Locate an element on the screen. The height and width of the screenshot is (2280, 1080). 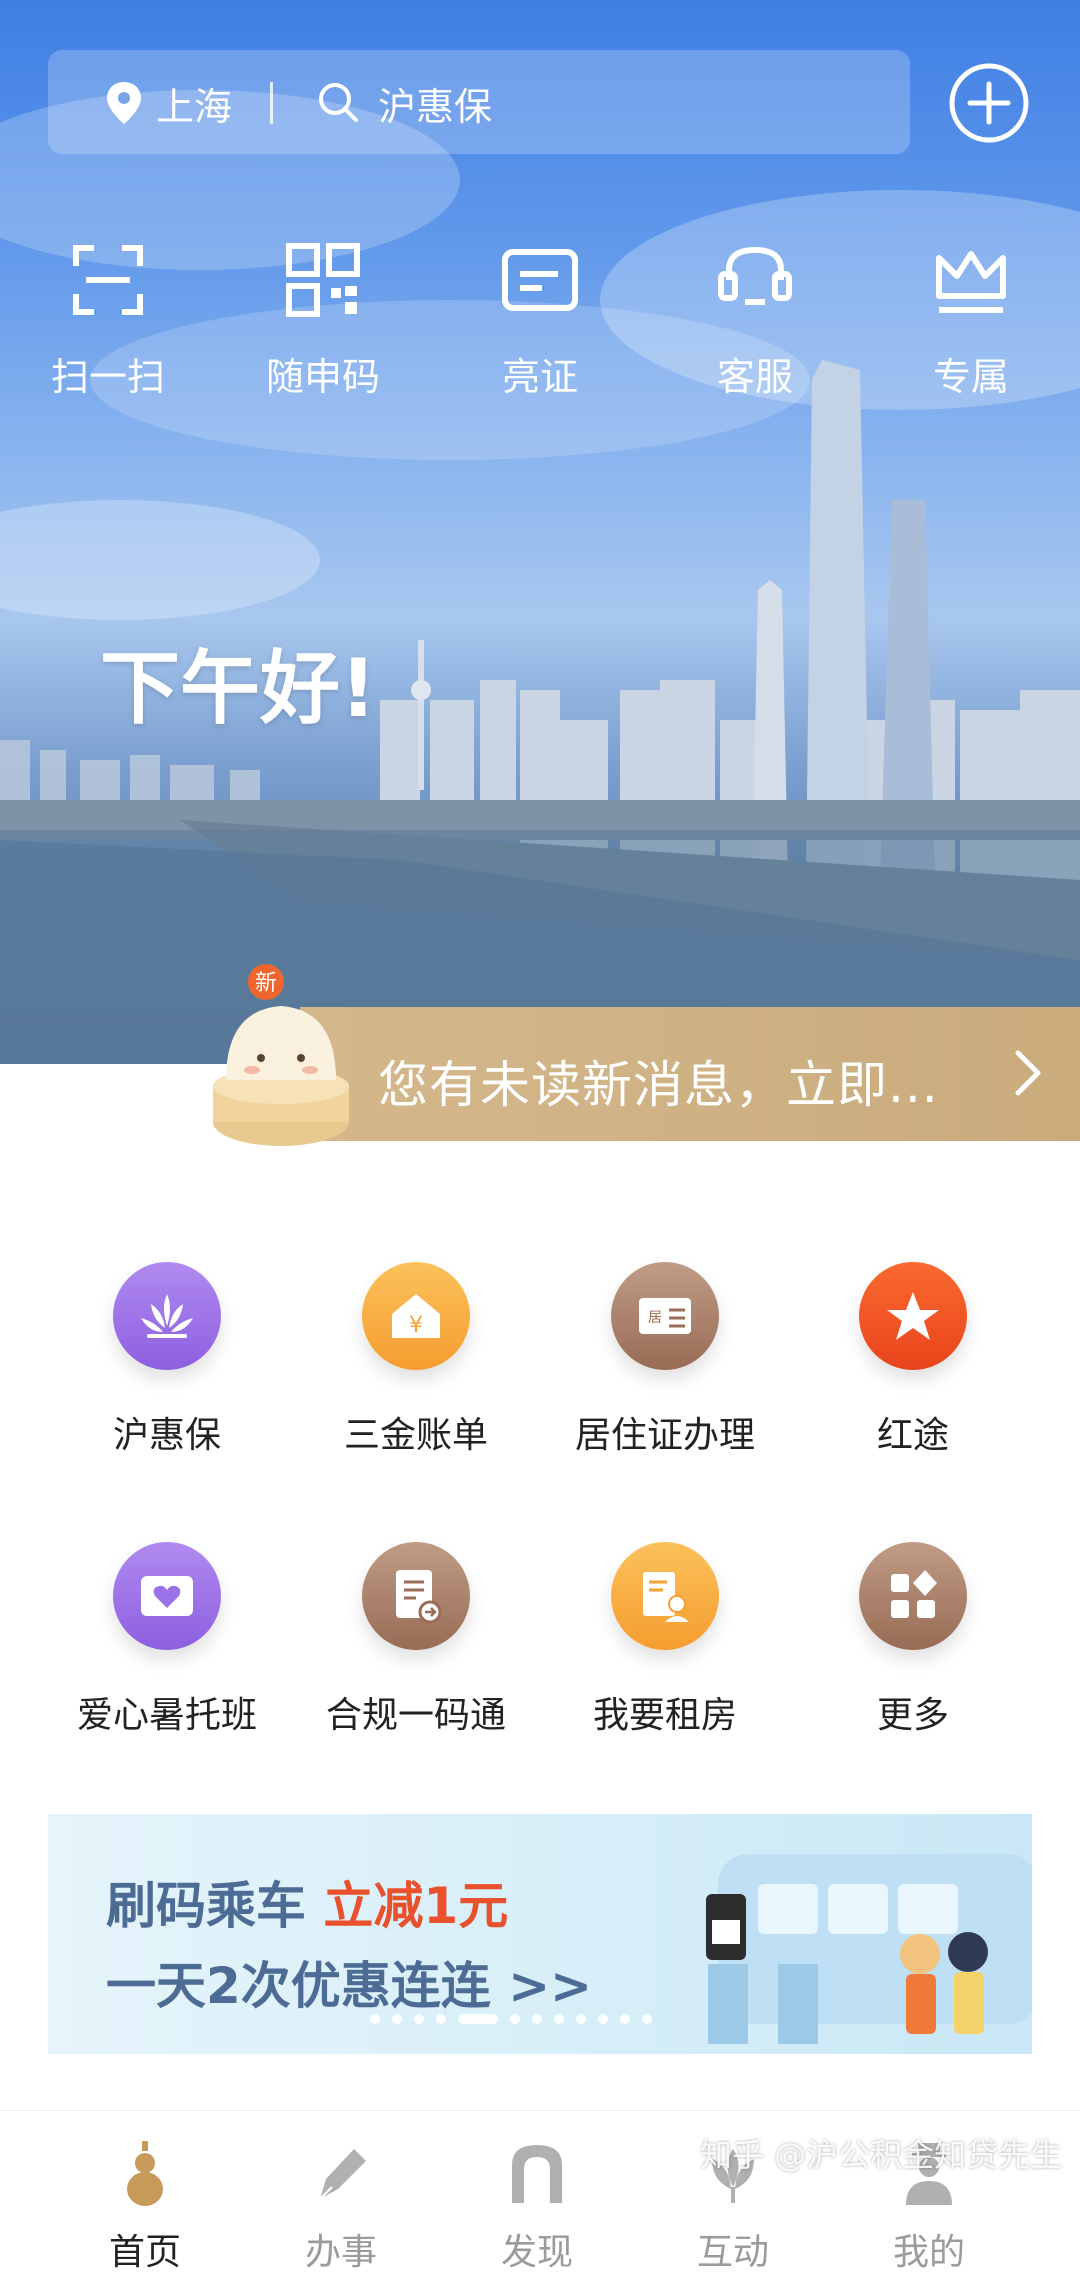
service-label: 居住证办理 is located at coordinates (664, 1435).